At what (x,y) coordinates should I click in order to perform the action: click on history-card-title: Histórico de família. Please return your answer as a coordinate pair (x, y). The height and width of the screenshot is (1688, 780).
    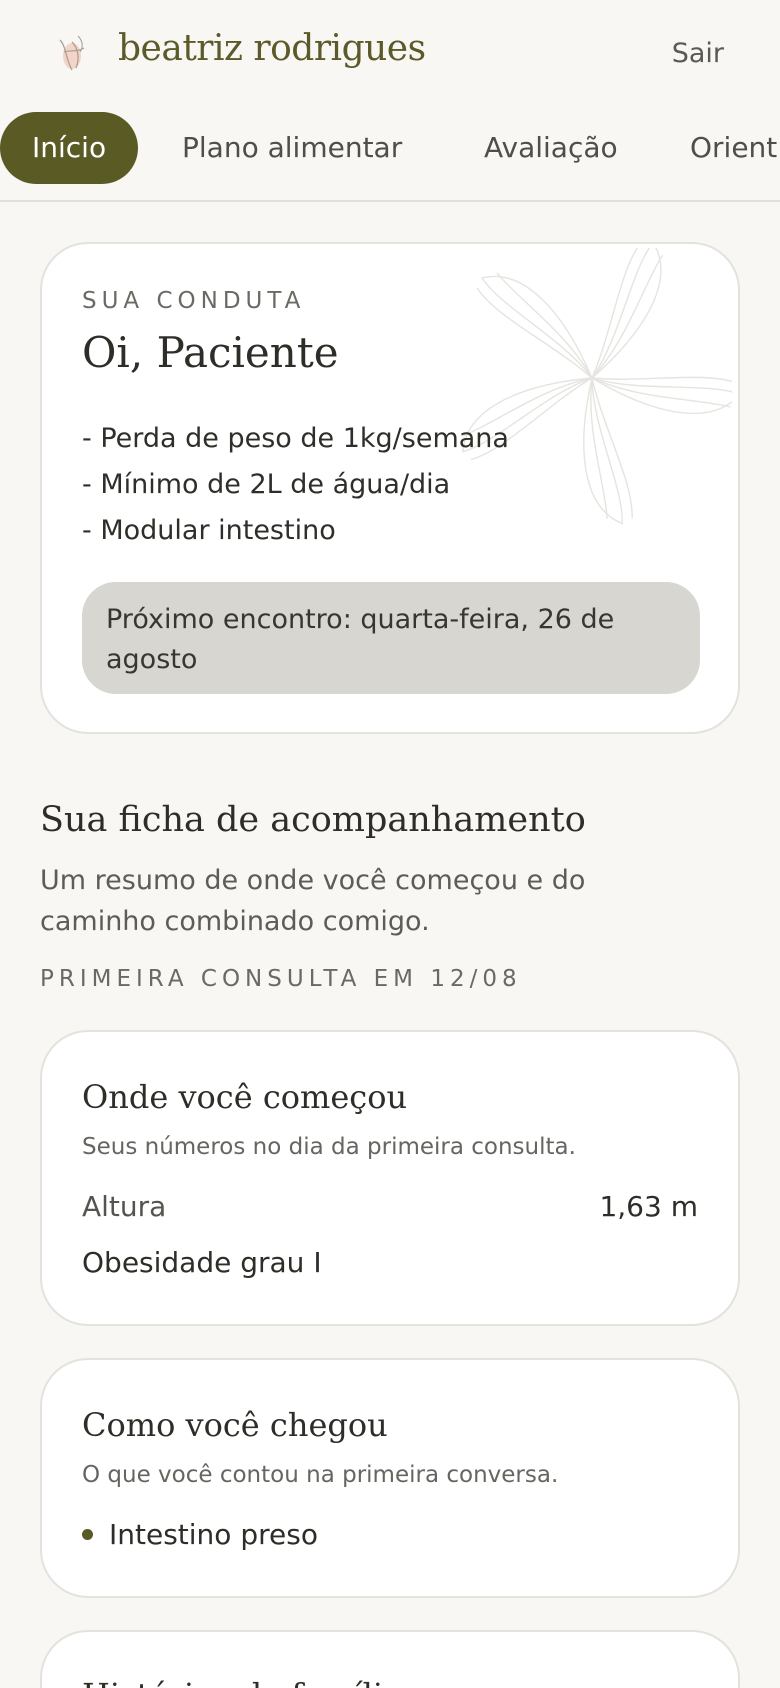
    Looking at the image, I should click on (242, 1682).